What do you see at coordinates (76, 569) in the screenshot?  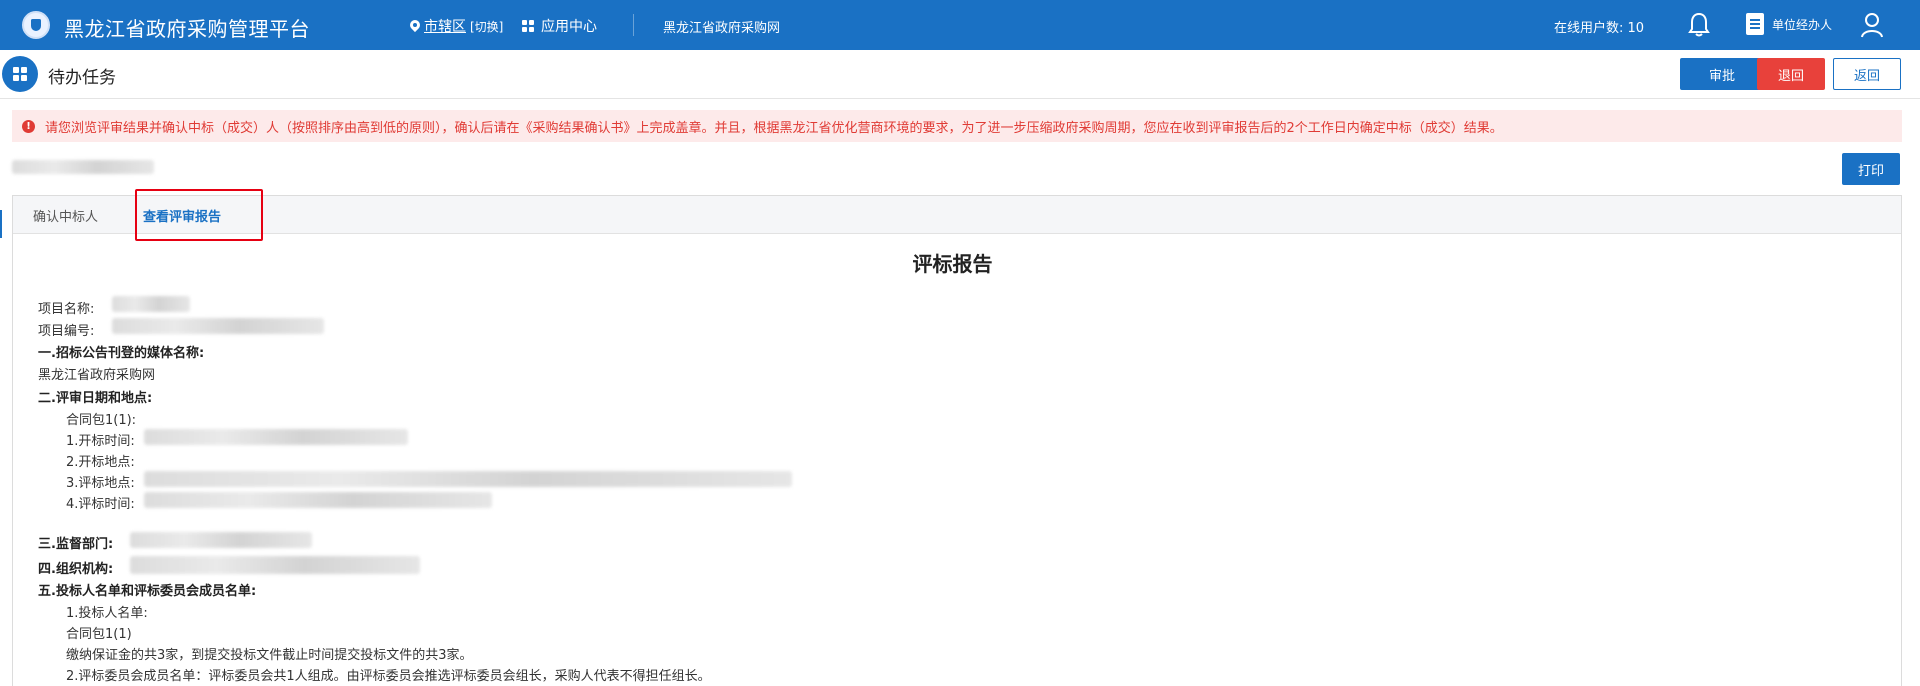 I see `section-4-title: 四.组织机构:` at bounding box center [76, 569].